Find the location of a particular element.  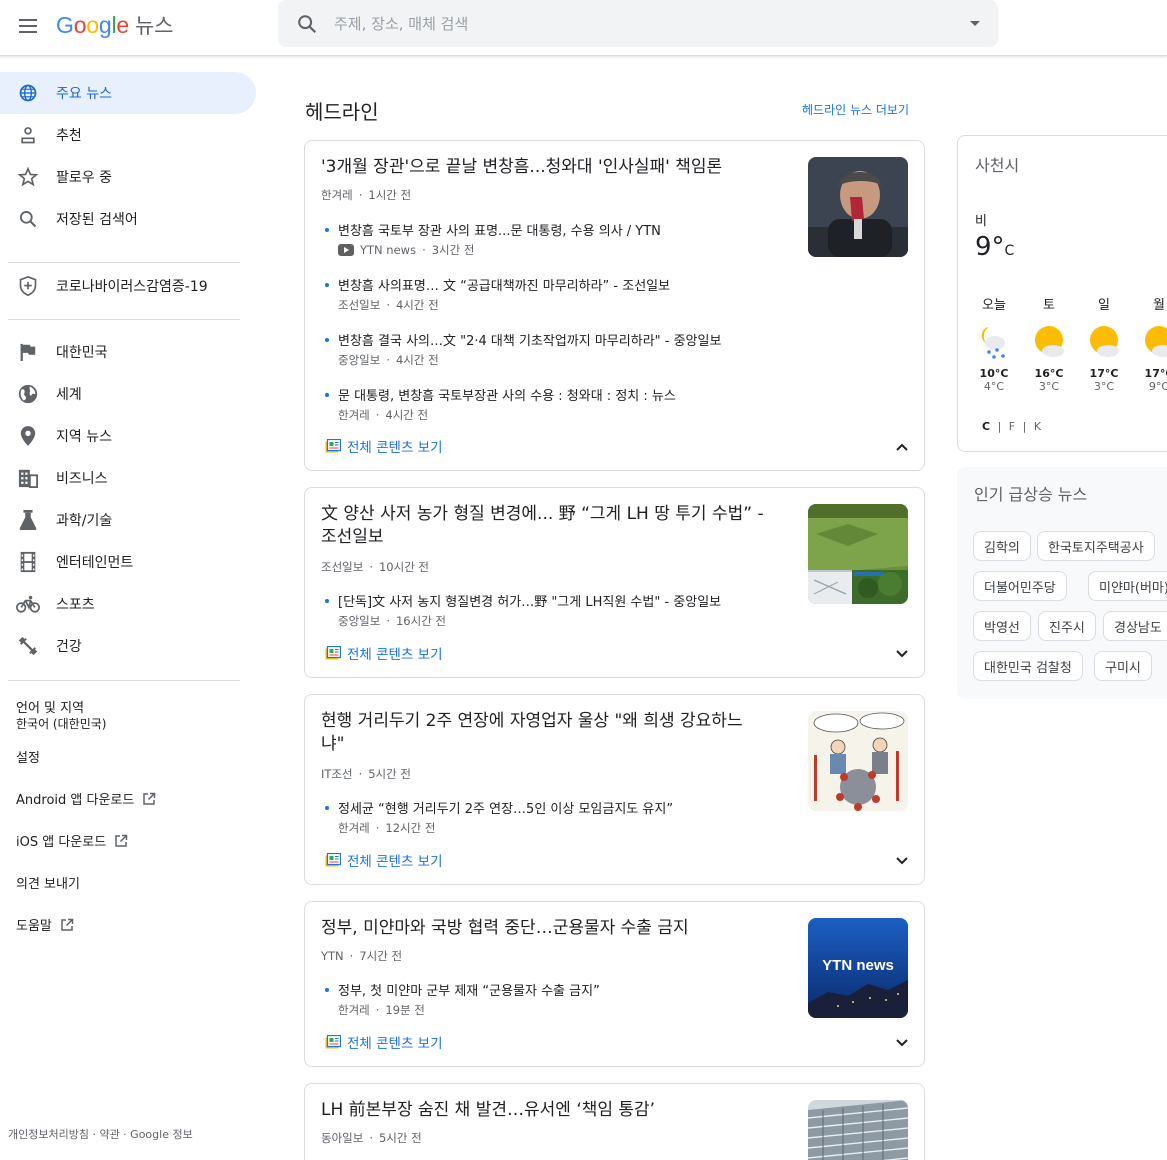

forecast-high: 10°C is located at coordinates (994, 373).